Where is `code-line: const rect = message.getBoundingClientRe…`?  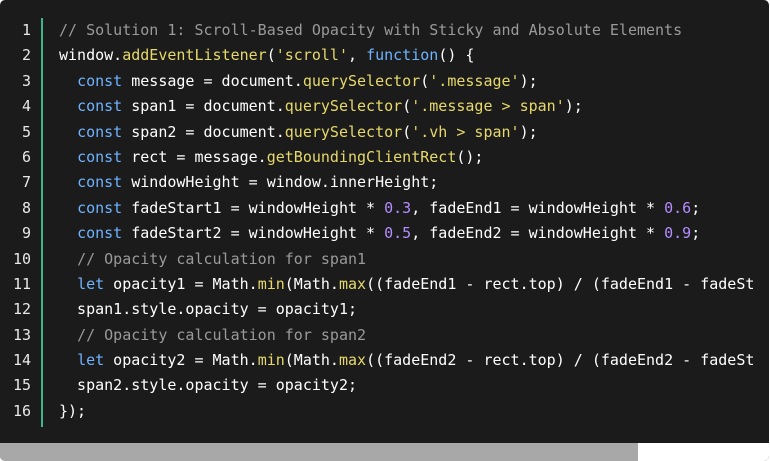 code-line: const rect = message.getBoundingClientRe… is located at coordinates (414, 157).